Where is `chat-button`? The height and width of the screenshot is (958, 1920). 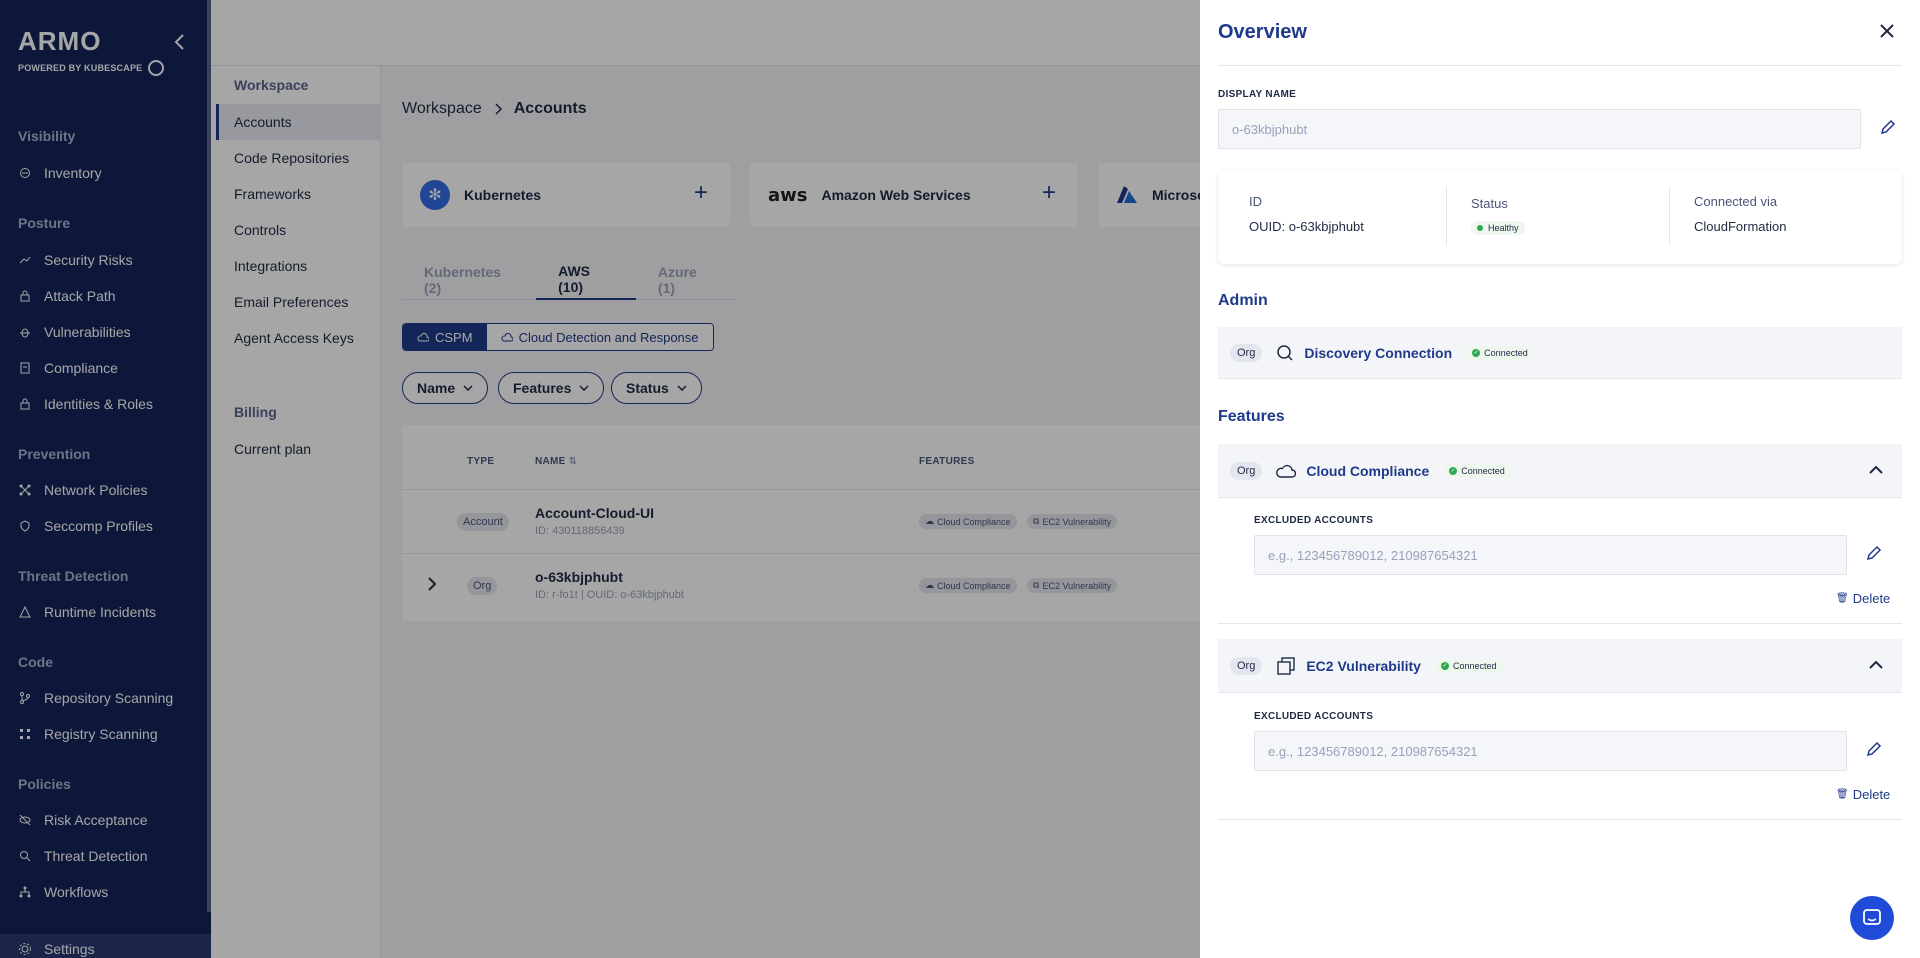 chat-button is located at coordinates (1872, 918).